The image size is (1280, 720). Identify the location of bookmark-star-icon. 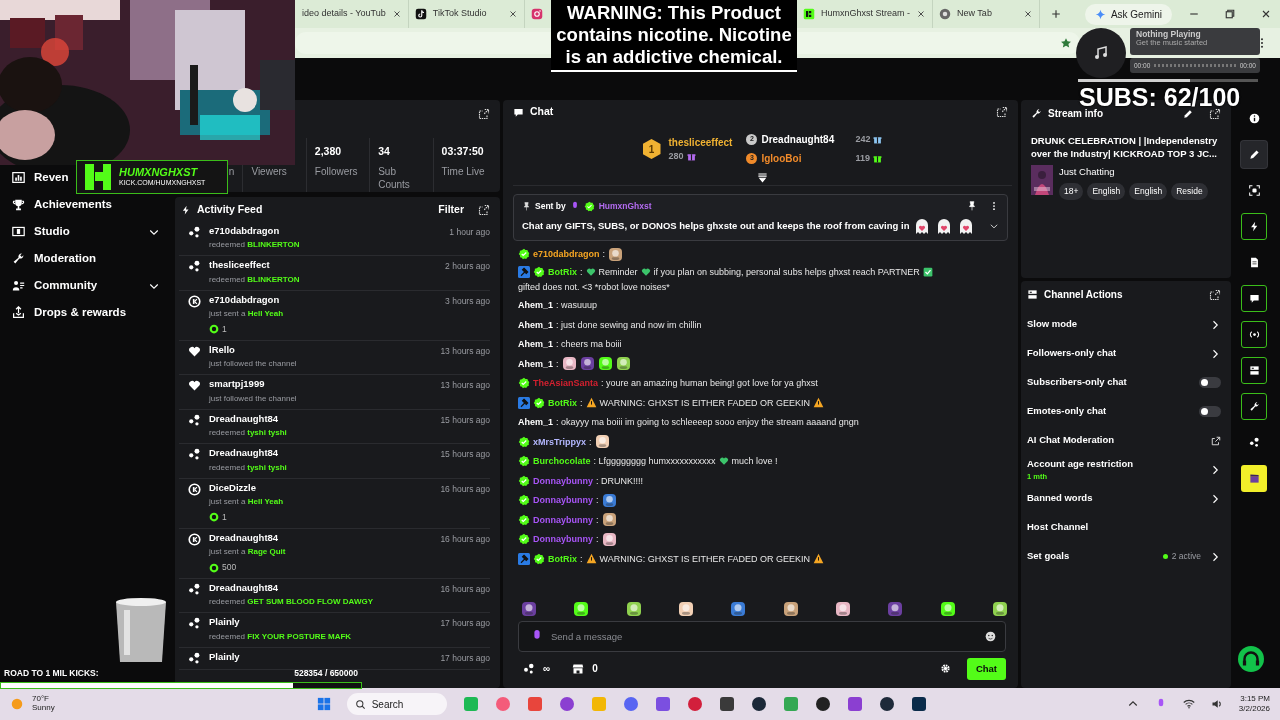
(1066, 43).